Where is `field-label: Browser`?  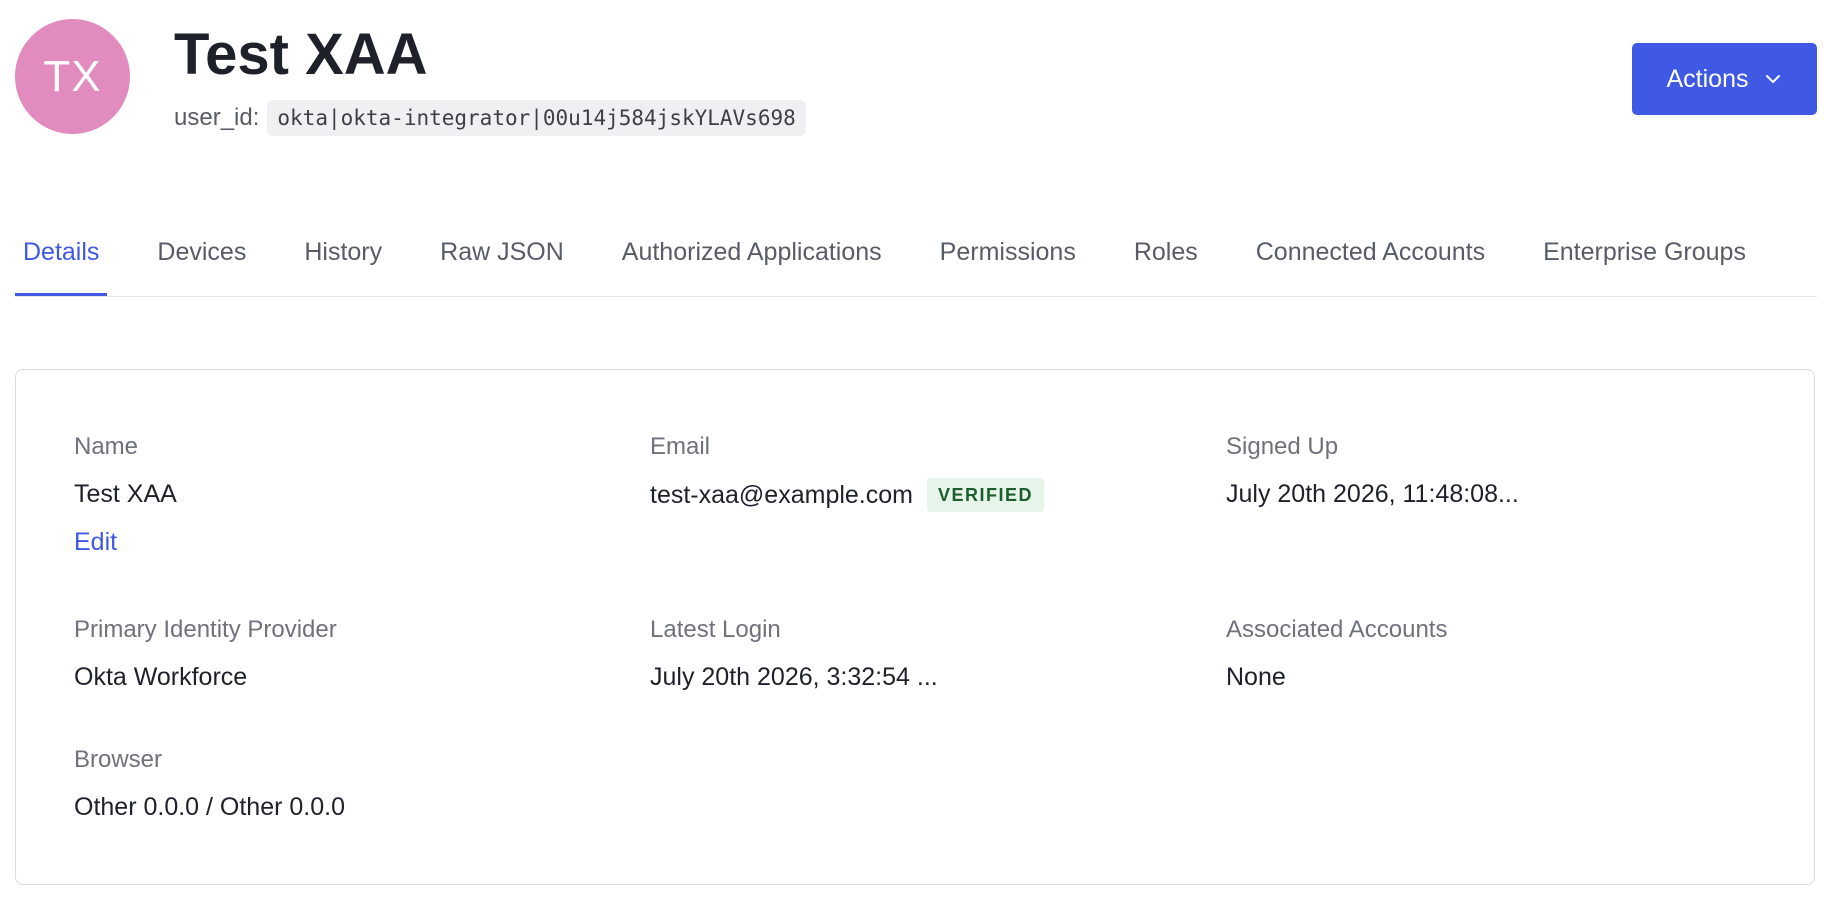 field-label: Browser is located at coordinates (118, 759).